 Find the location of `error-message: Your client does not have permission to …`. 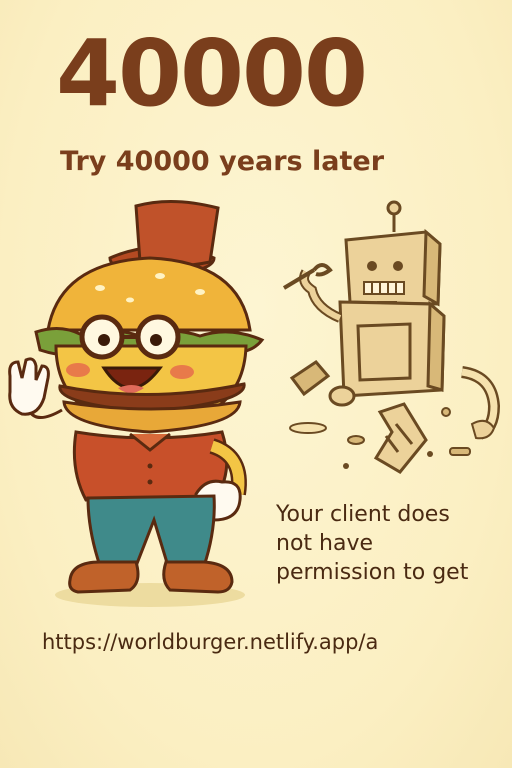

error-message: Your client does not have permission to … is located at coordinates (391, 543).